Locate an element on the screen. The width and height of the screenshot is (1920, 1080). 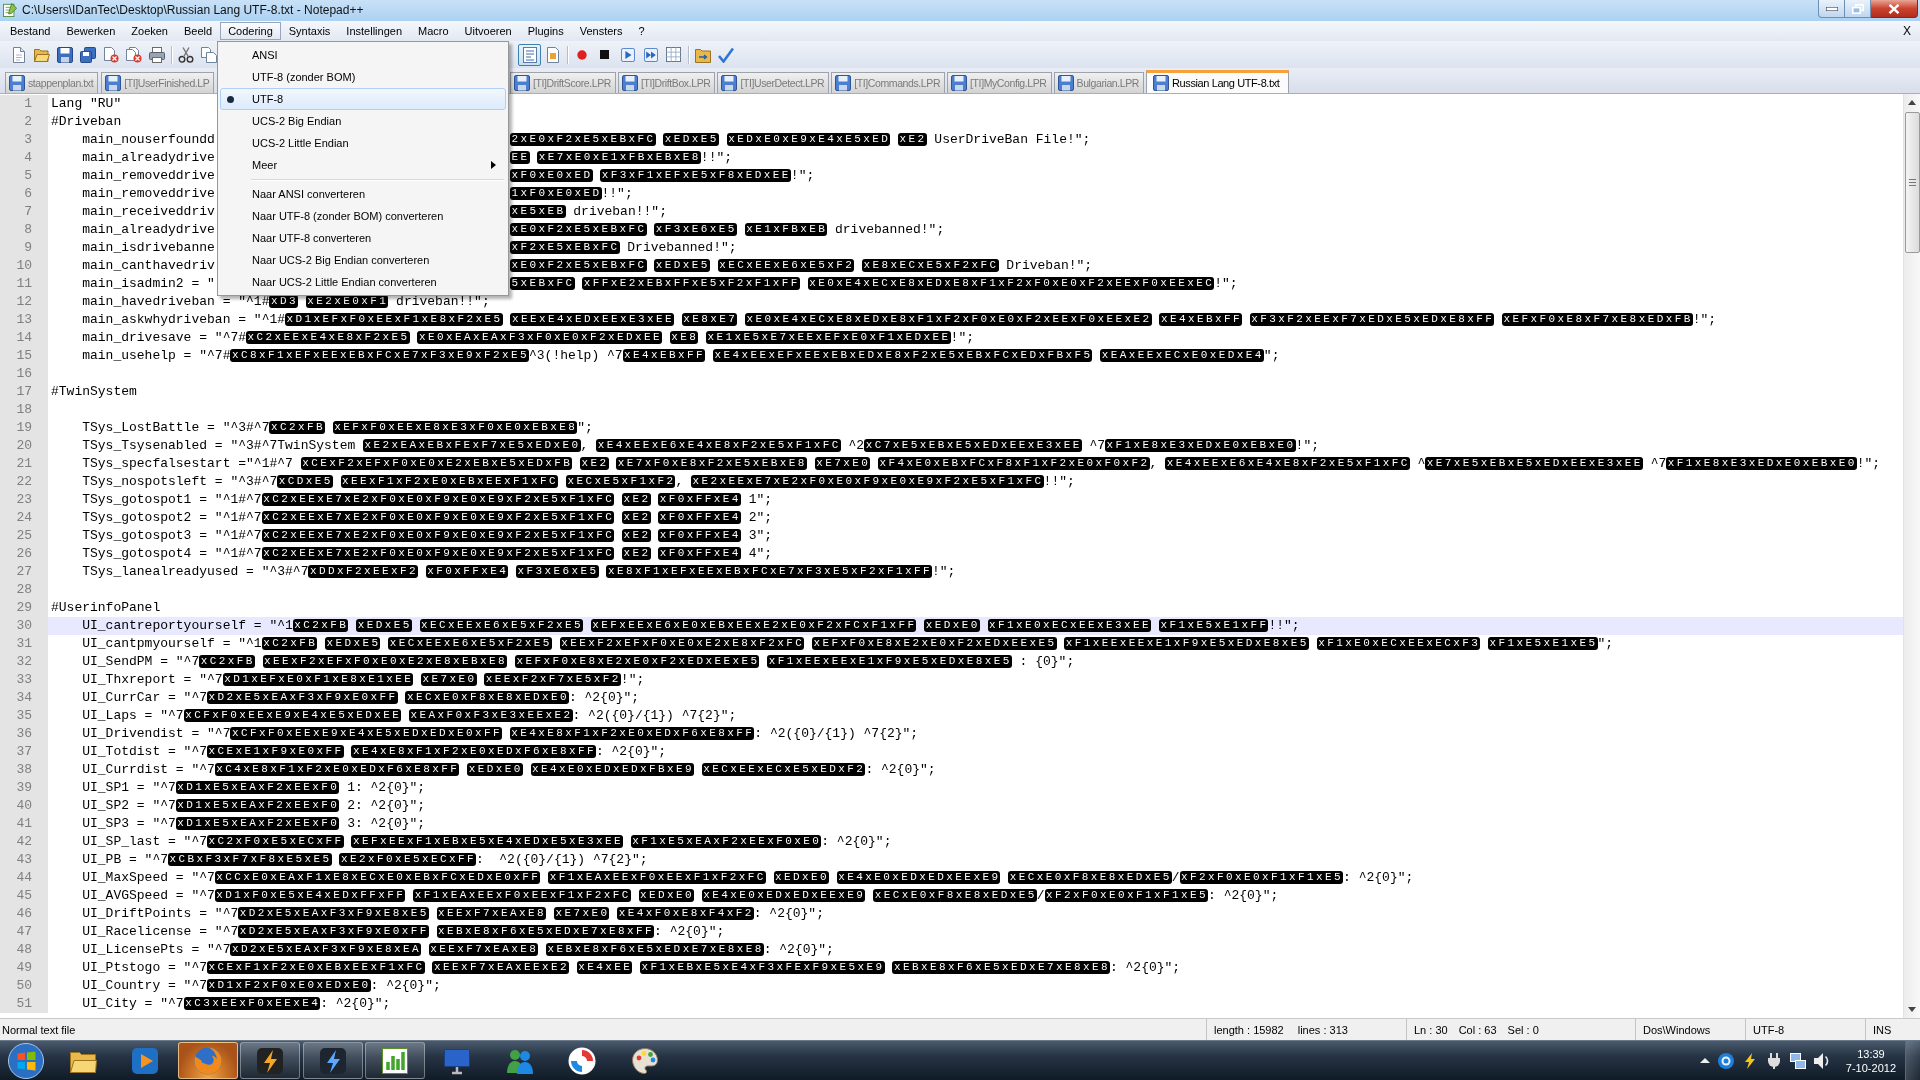
document-icon is located at coordinates (552, 54).